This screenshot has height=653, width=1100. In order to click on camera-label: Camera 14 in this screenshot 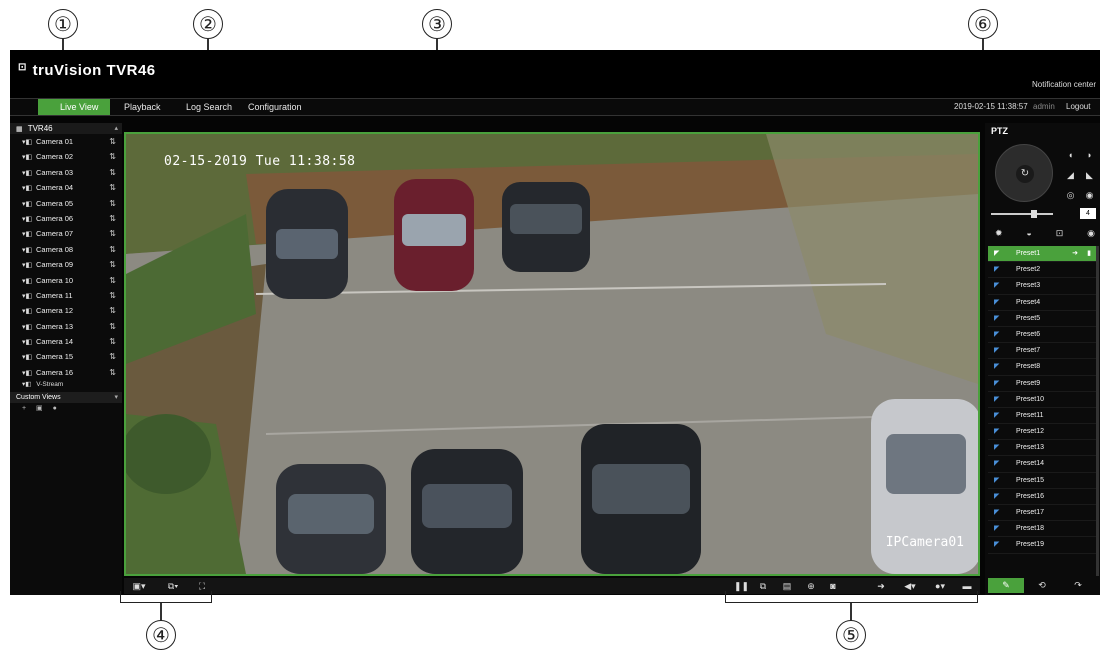, I will do `click(55, 342)`.